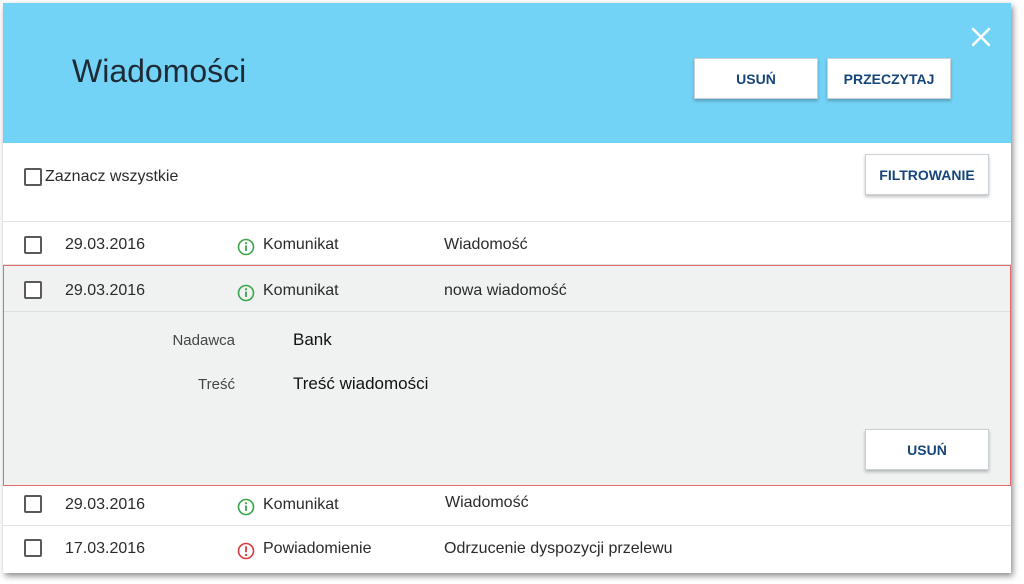 The height and width of the screenshot is (584, 1024). What do you see at coordinates (558, 549) in the screenshot?
I see `message-subject: Odrzucenie dyspozycji przelewu` at bounding box center [558, 549].